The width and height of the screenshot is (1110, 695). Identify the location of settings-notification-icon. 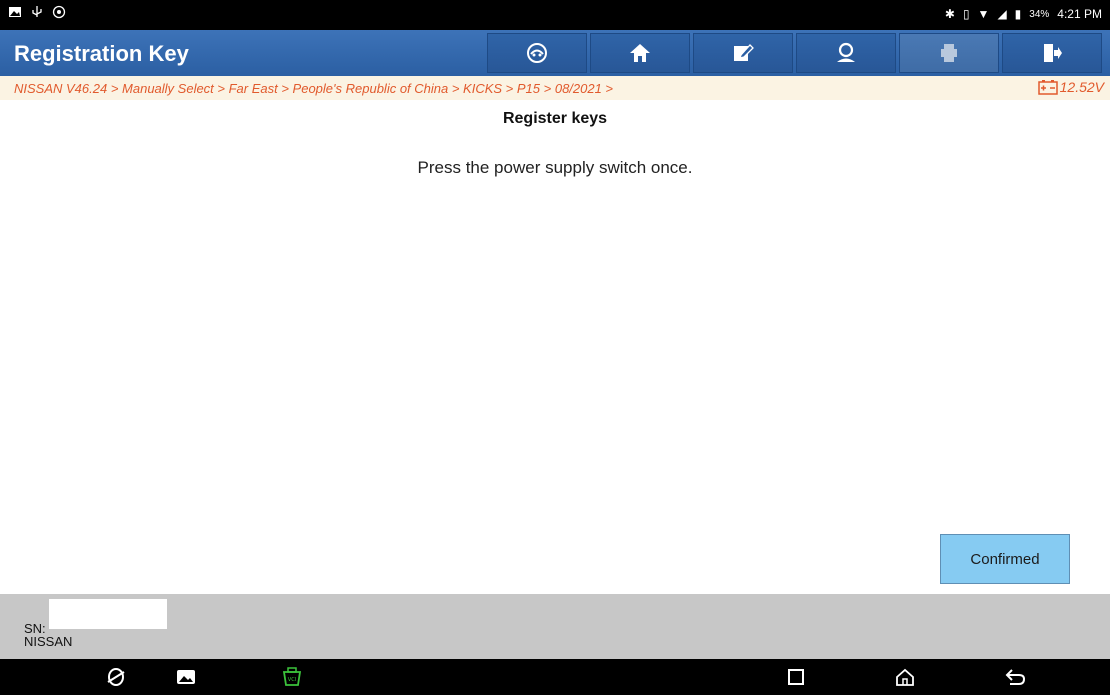
(59, 12).